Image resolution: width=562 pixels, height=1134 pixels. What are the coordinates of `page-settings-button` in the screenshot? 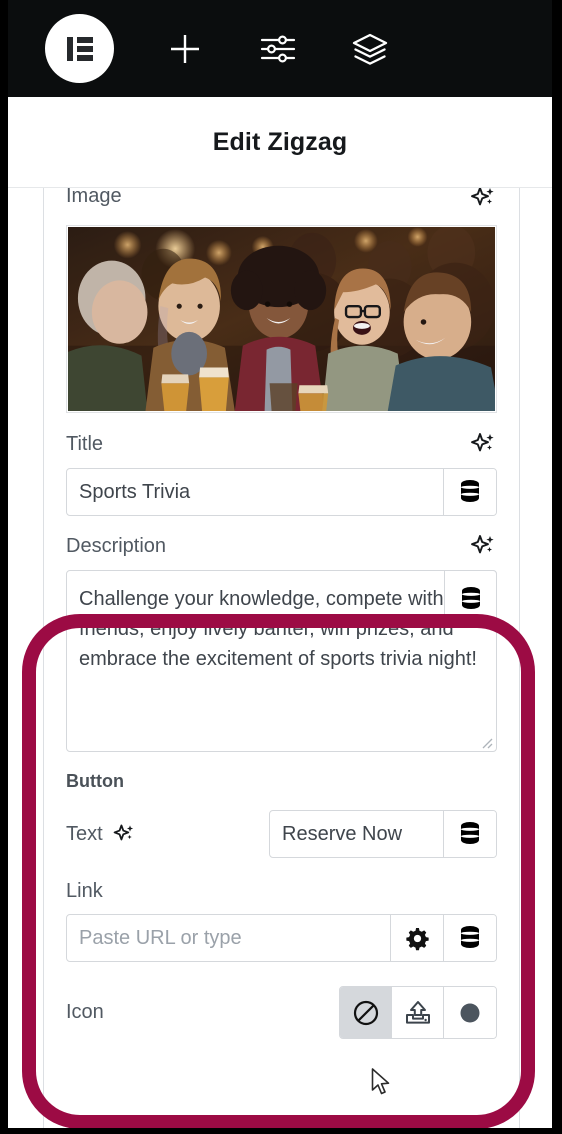 It's located at (278, 49).